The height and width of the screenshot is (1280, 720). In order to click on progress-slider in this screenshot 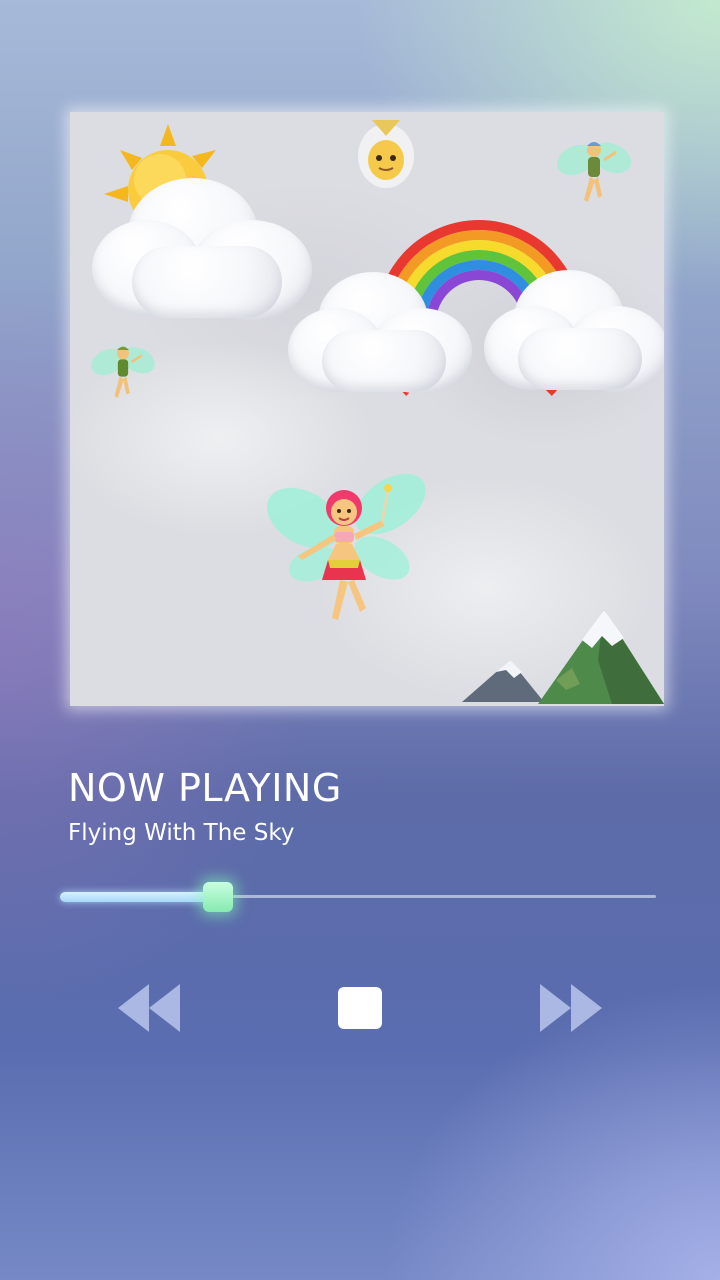, I will do `click(358, 897)`.